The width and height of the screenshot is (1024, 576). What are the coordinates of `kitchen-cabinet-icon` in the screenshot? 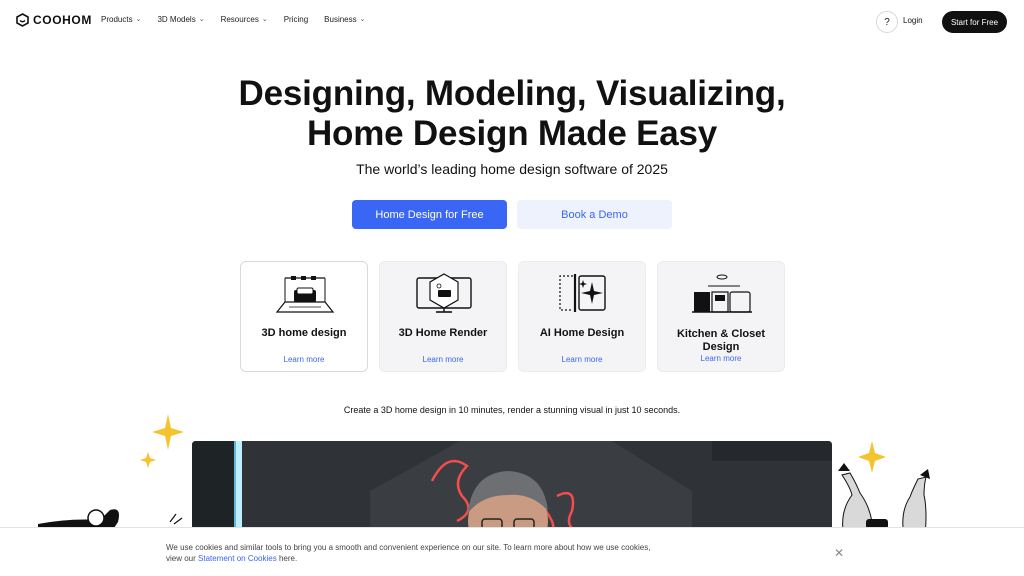 It's located at (722, 293).